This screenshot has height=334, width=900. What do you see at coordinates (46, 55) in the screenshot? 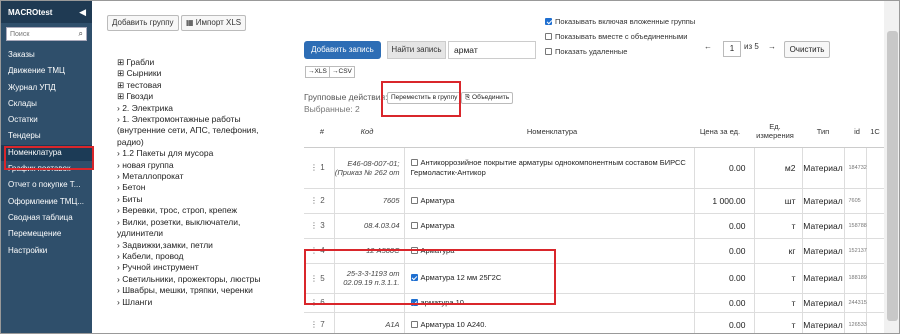
I see `sidebar-item-orders: Заказы` at bounding box center [46, 55].